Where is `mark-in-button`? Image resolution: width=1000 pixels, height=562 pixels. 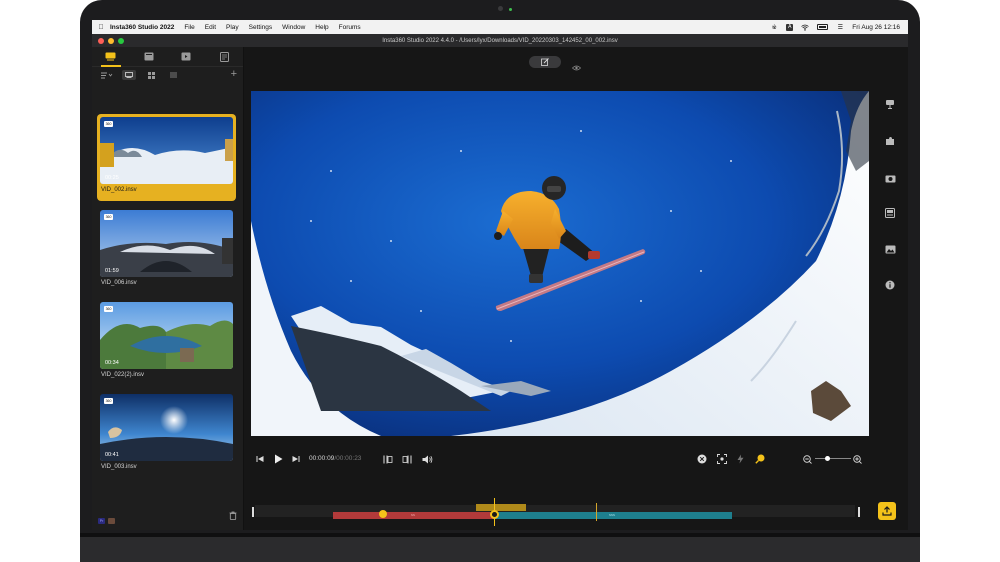
mark-in-button is located at coordinates (388, 459).